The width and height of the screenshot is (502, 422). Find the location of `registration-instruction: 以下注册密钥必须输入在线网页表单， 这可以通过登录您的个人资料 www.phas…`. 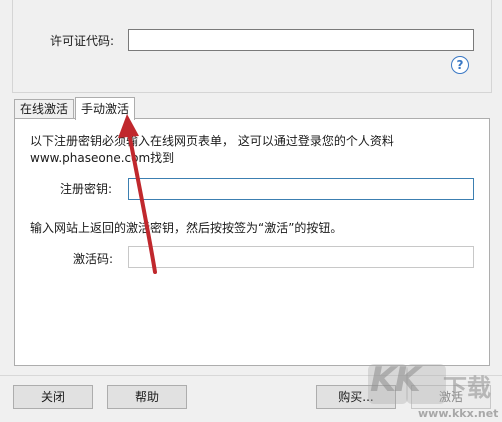

registration-instruction: 以下注册密钥必须输入在线网页表单， 这可以通过登录您的个人资料 www.phas… is located at coordinates (212, 149).